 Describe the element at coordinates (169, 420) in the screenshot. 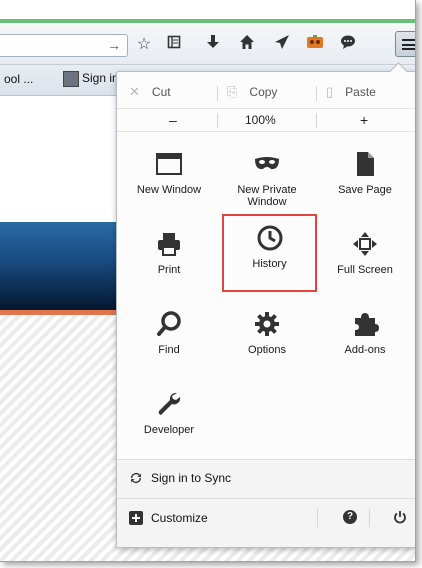

I see `developer-button: Developer` at that location.